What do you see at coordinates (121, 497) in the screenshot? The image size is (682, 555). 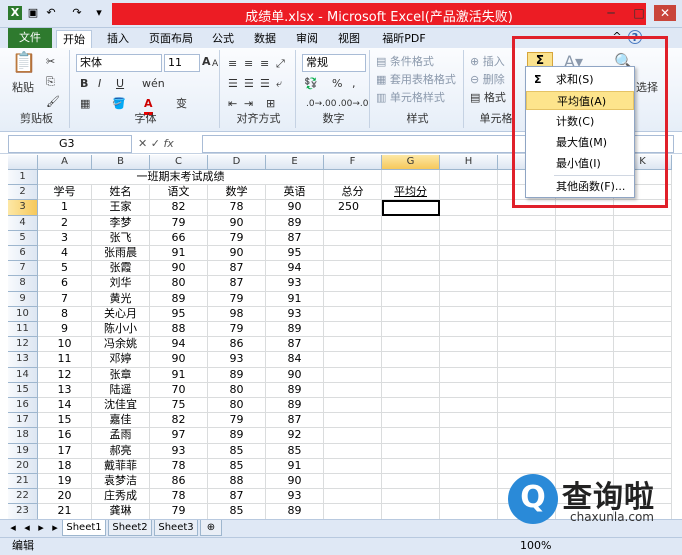 I see `data-cell: 庄秀成` at bounding box center [121, 497].